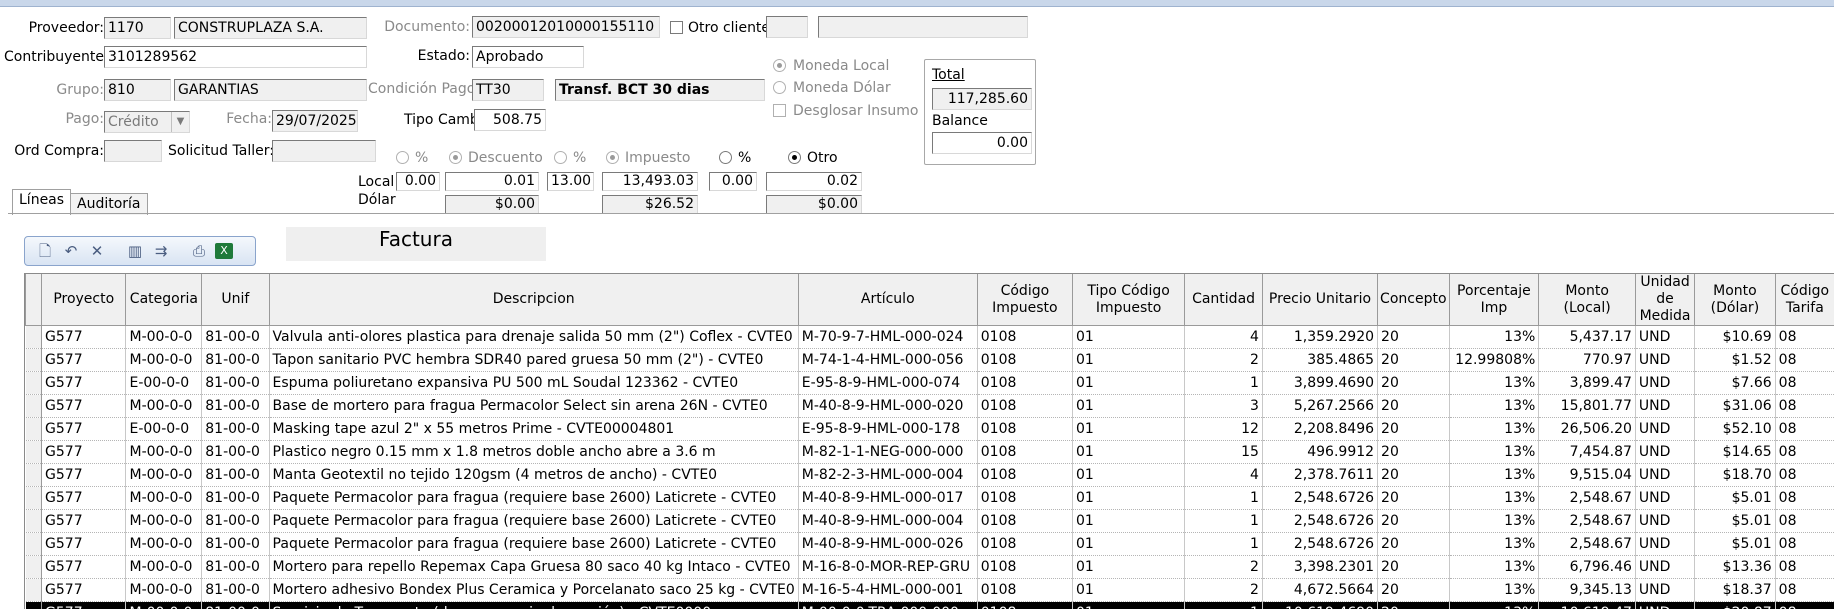 This screenshot has width=1834, height=609. I want to click on descuento-radio, so click(455, 157).